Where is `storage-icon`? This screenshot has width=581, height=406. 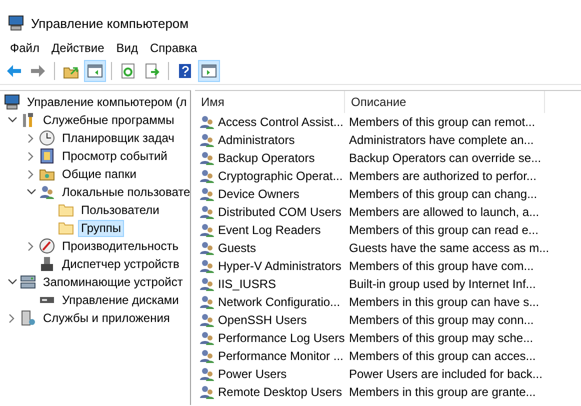 storage-icon is located at coordinates (28, 282).